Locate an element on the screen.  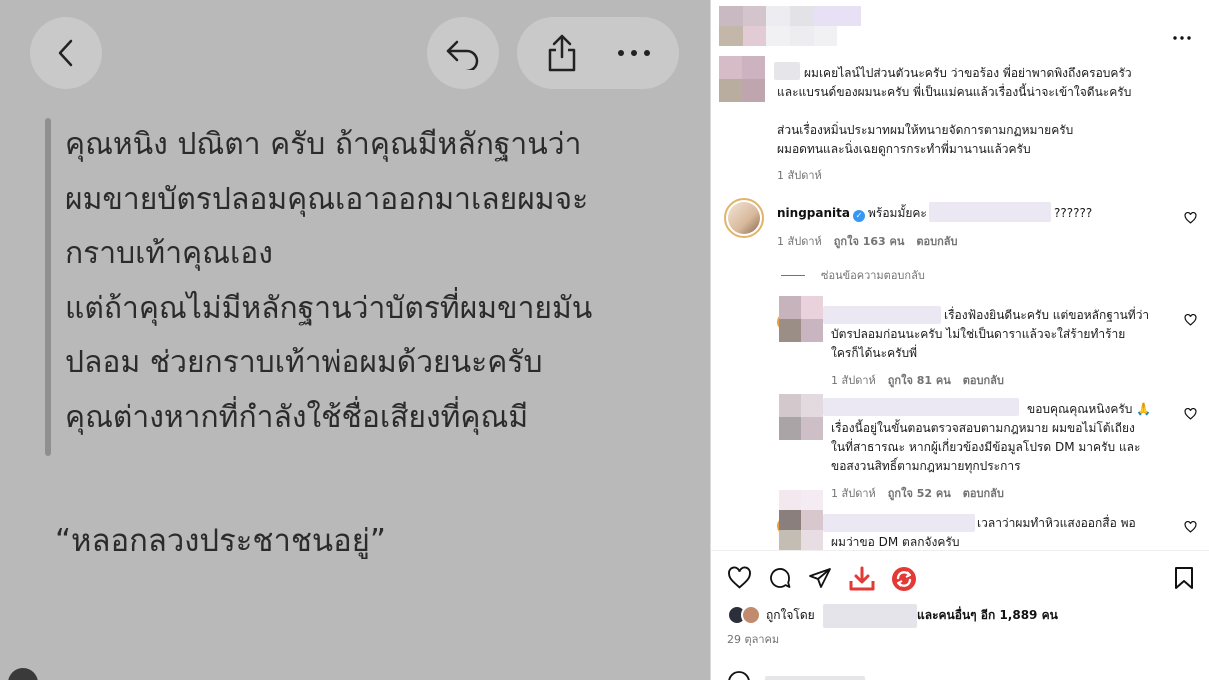
comment-row: ningpanita ✓ พร้อมมั้ยคะ is located at coordinates (852, 213).